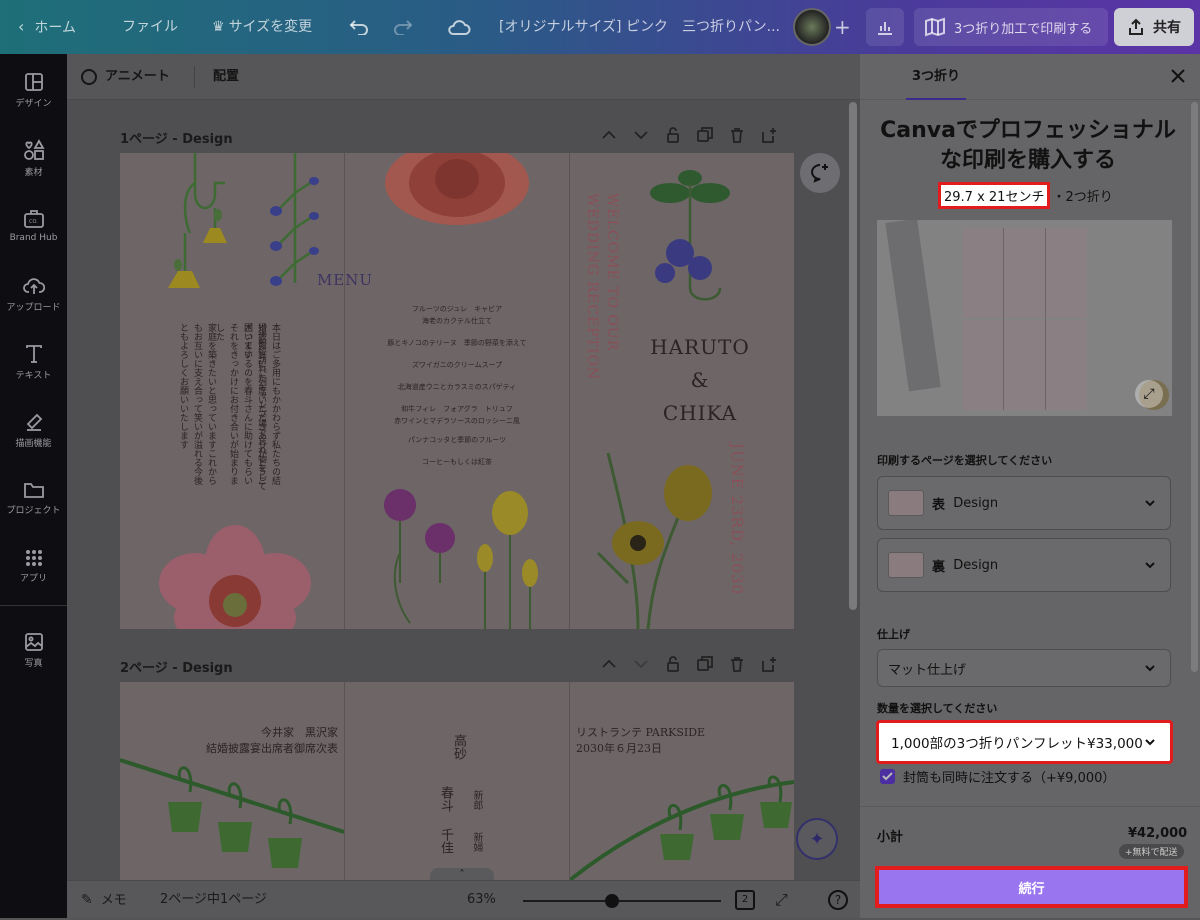 This screenshot has height=920, width=1200. What do you see at coordinates (1028, 145) in the screenshot?
I see `panel-title: Canvaでプロフェッショナルな印刷を購入する` at bounding box center [1028, 145].